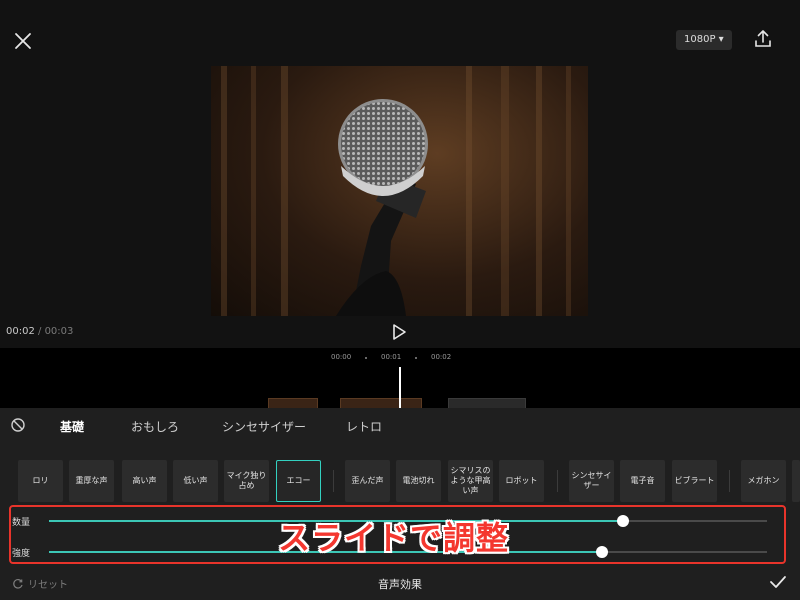 This screenshot has width=800, height=600. I want to click on playback-time: 00:02 / 00:03, so click(39, 331).